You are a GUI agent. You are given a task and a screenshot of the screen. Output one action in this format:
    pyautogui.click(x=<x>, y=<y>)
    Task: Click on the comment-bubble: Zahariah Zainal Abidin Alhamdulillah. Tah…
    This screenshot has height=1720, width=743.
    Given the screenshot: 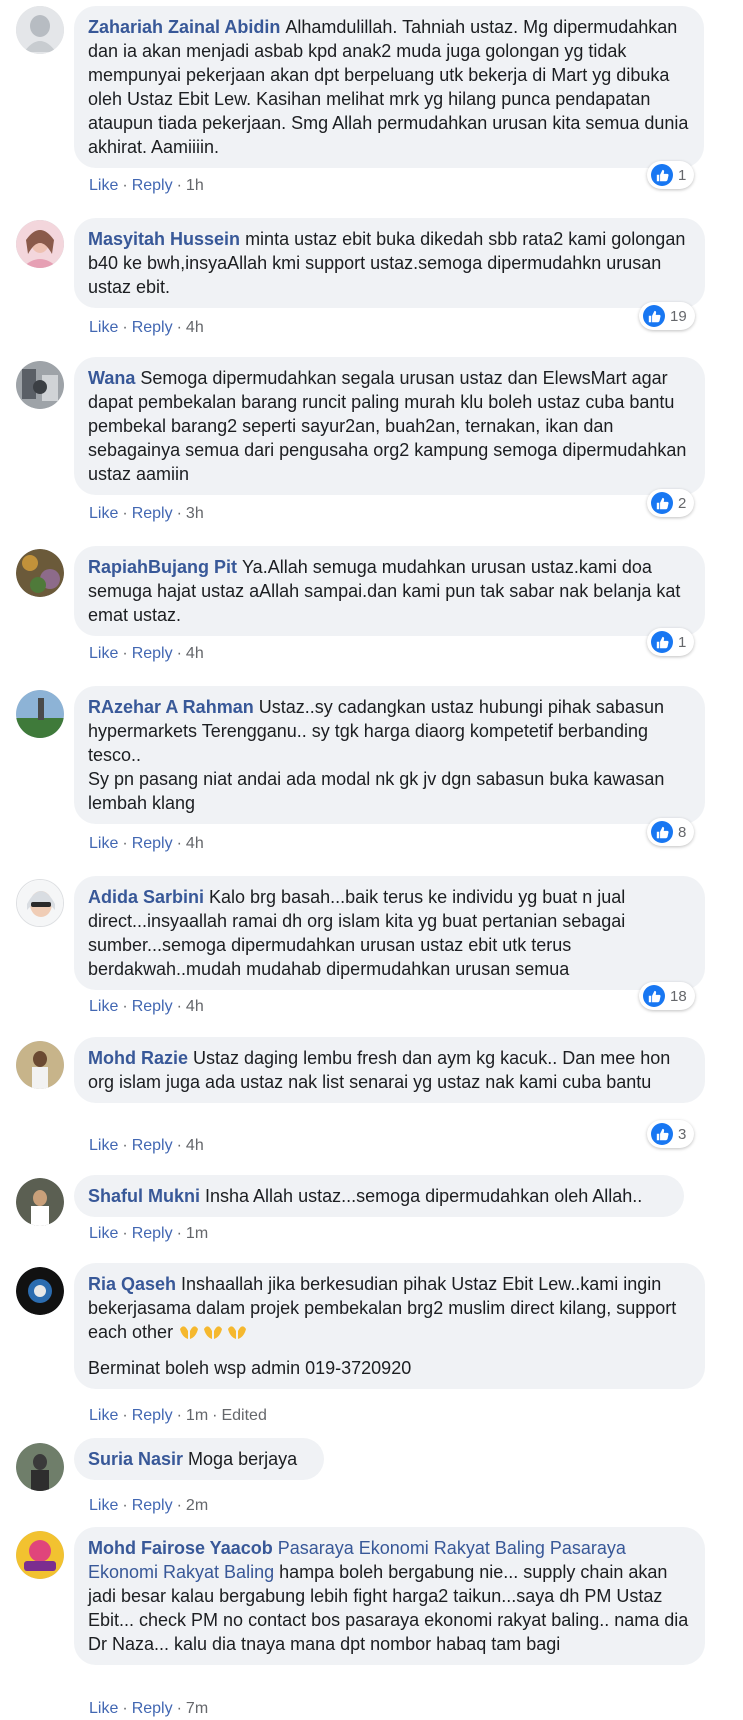 What is the action you would take?
    pyautogui.click(x=389, y=87)
    